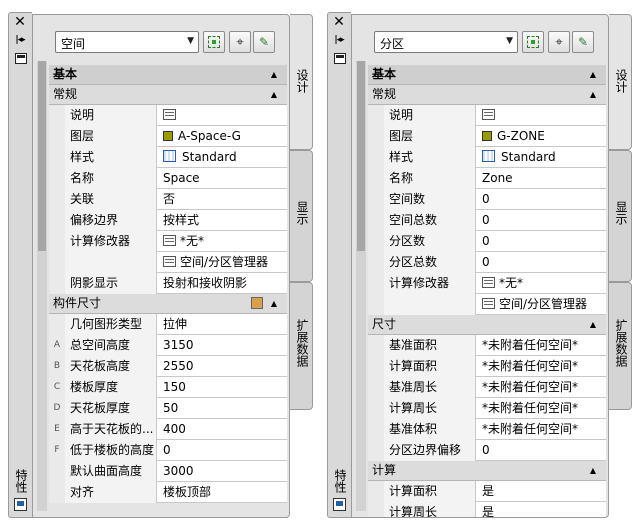  What do you see at coordinates (339, 504) in the screenshot?
I see `palette-icon` at bounding box center [339, 504].